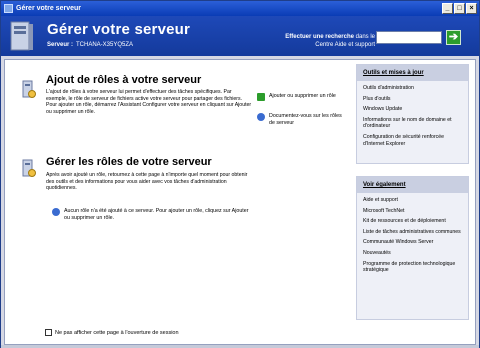 Image resolution: width=480 pixels, height=348 pixels. What do you see at coordinates (412, 109) in the screenshot?
I see `tools-link: Windows Update` at bounding box center [412, 109].